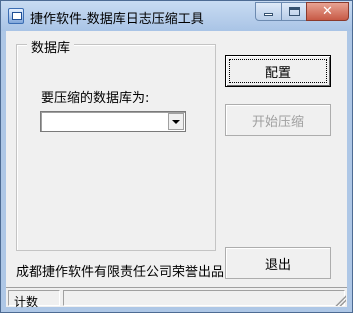  Describe the element at coordinates (117, 19) in the screenshot. I see `window-title: 捷作软件-数据库日志压缩工具` at that location.